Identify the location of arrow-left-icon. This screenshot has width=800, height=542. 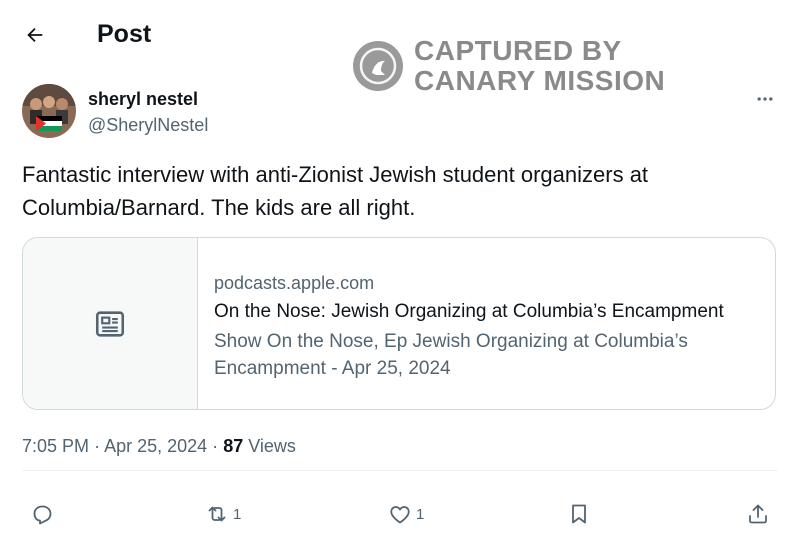
(35, 35).